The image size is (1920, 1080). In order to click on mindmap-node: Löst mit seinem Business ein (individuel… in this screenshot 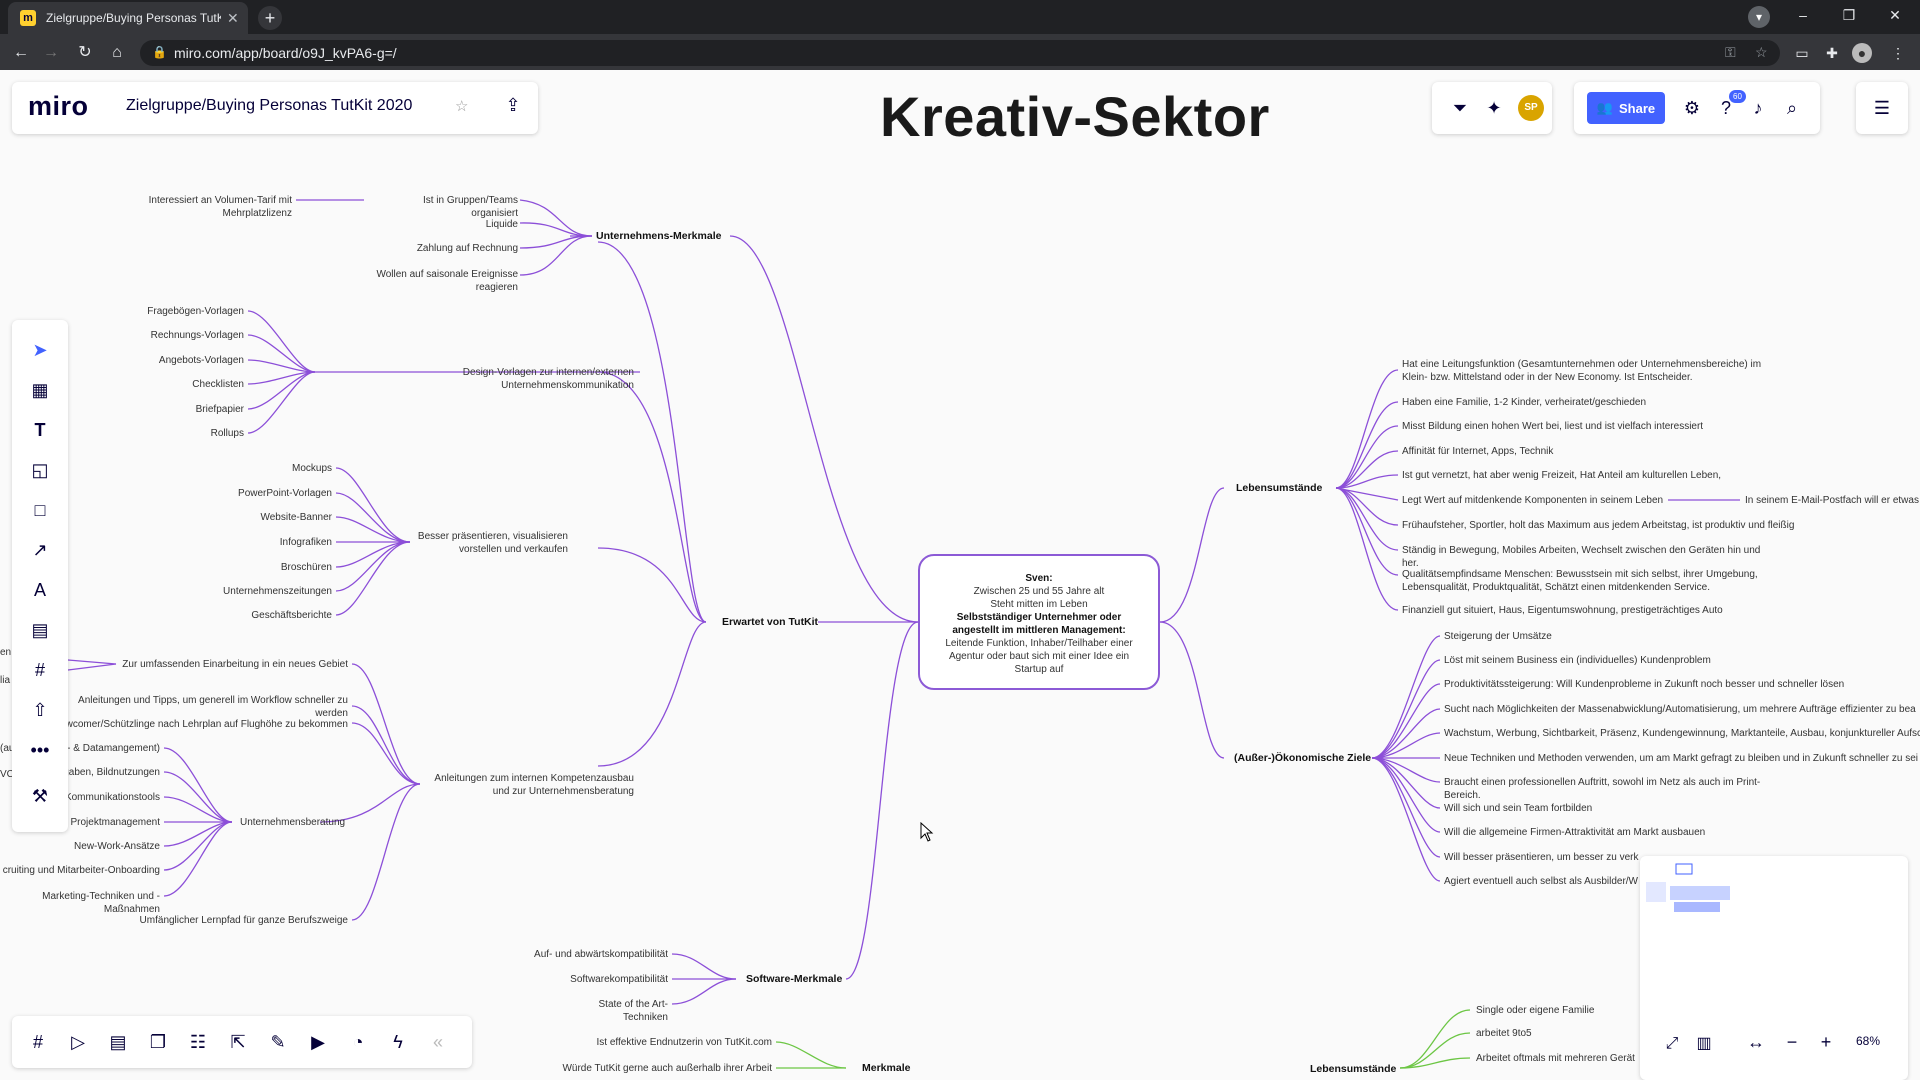, I will do `click(1577, 660)`.